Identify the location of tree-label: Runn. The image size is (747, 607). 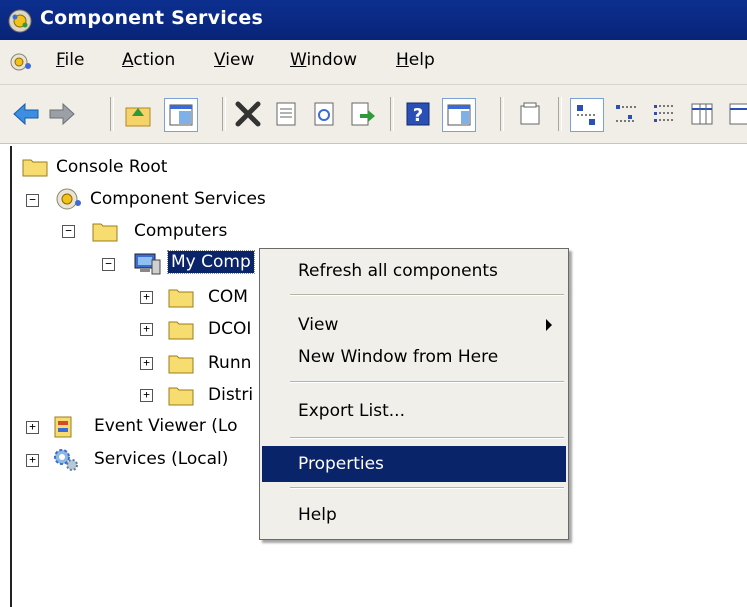
(230, 363).